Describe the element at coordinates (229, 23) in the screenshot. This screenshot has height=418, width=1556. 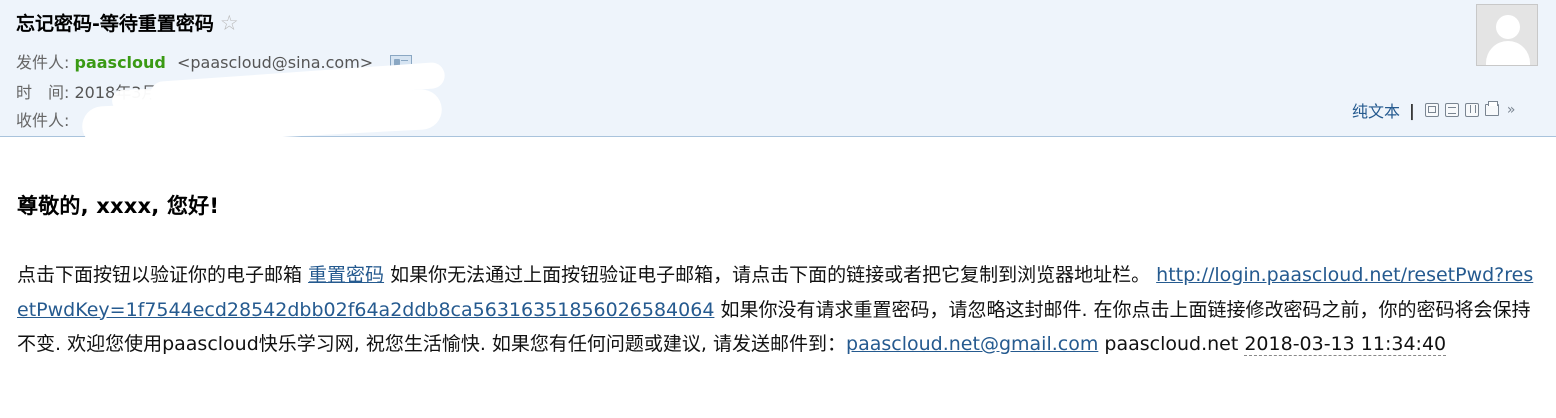
I see `star-icon: ☆` at that location.